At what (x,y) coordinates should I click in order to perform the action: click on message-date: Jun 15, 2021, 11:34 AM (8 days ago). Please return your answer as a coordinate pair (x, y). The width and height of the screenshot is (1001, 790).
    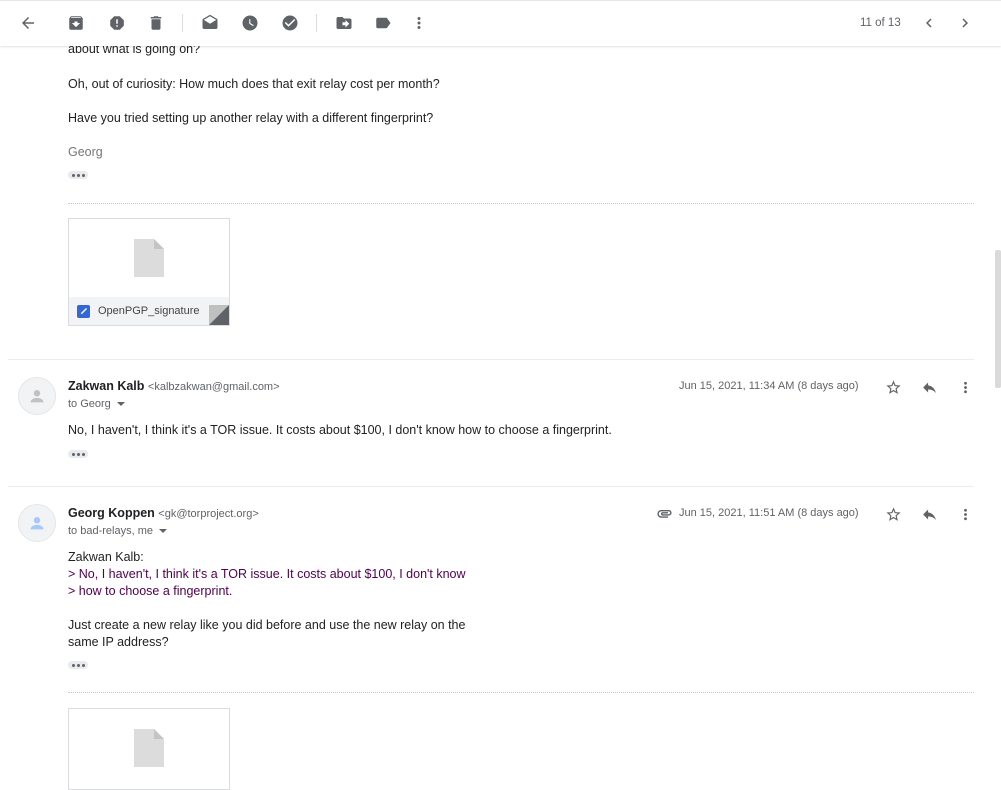
    Looking at the image, I should click on (769, 386).